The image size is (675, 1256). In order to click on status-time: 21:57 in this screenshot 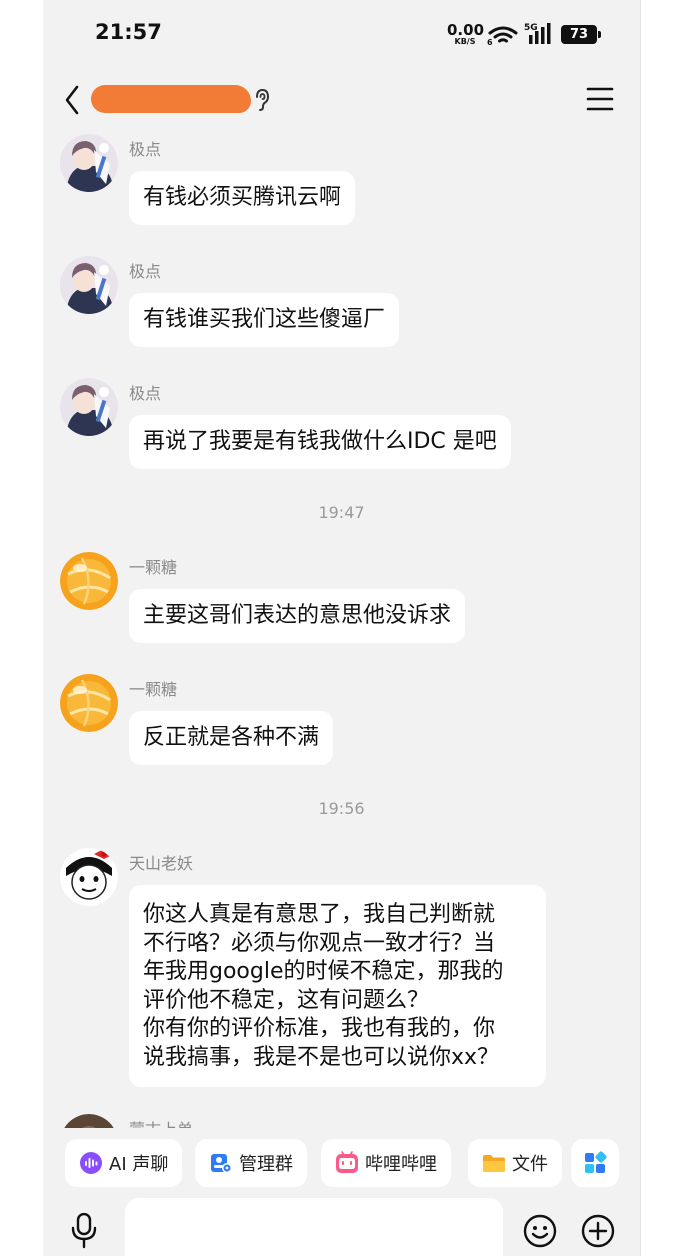, I will do `click(128, 32)`.